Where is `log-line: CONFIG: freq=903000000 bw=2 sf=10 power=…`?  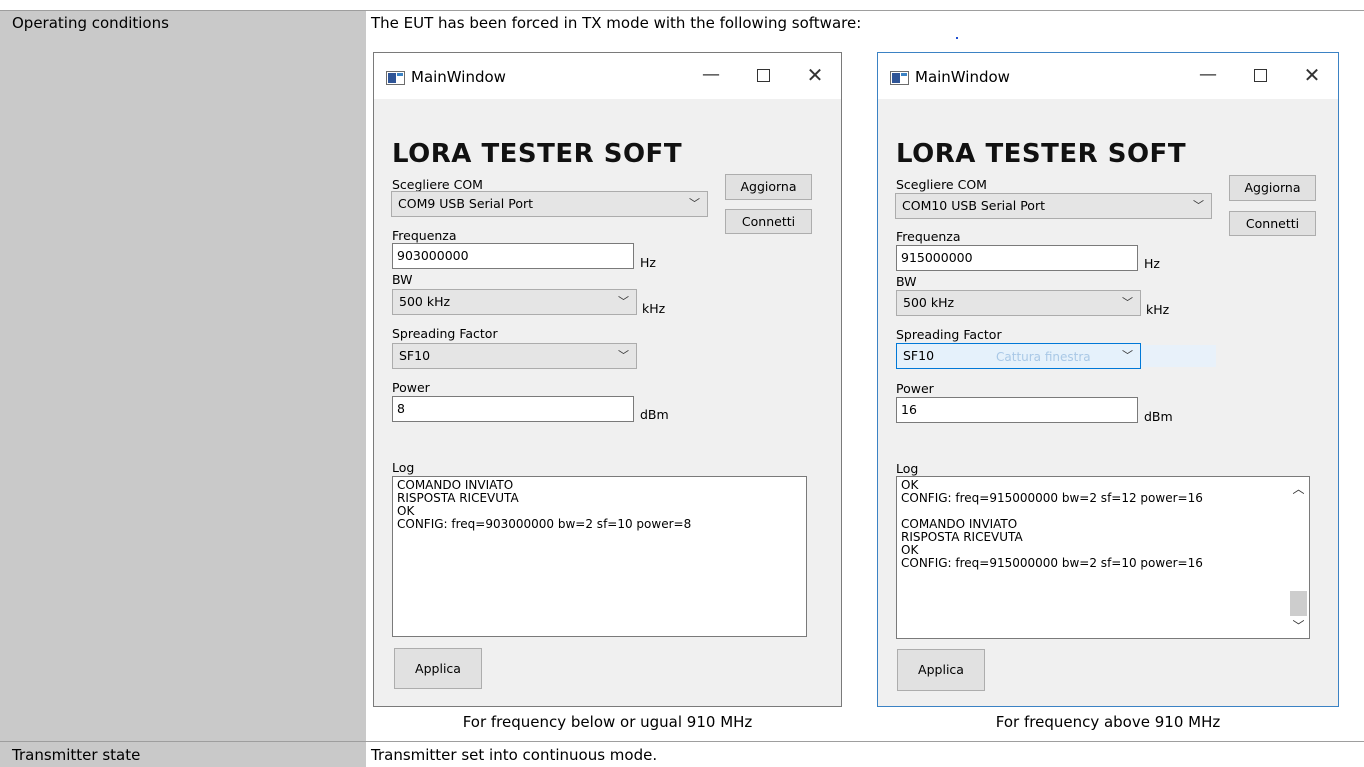
log-line: CONFIG: freq=903000000 bw=2 sf=10 power=… is located at coordinates (544, 524).